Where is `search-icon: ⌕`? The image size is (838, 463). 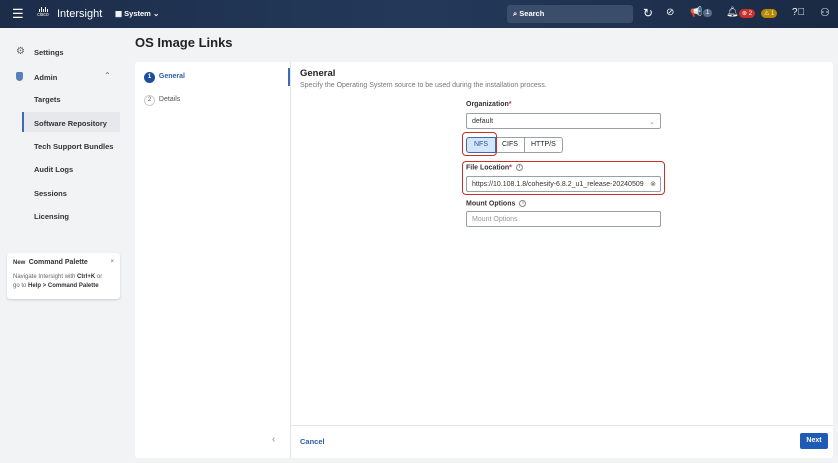 search-icon: ⌕ is located at coordinates (515, 13).